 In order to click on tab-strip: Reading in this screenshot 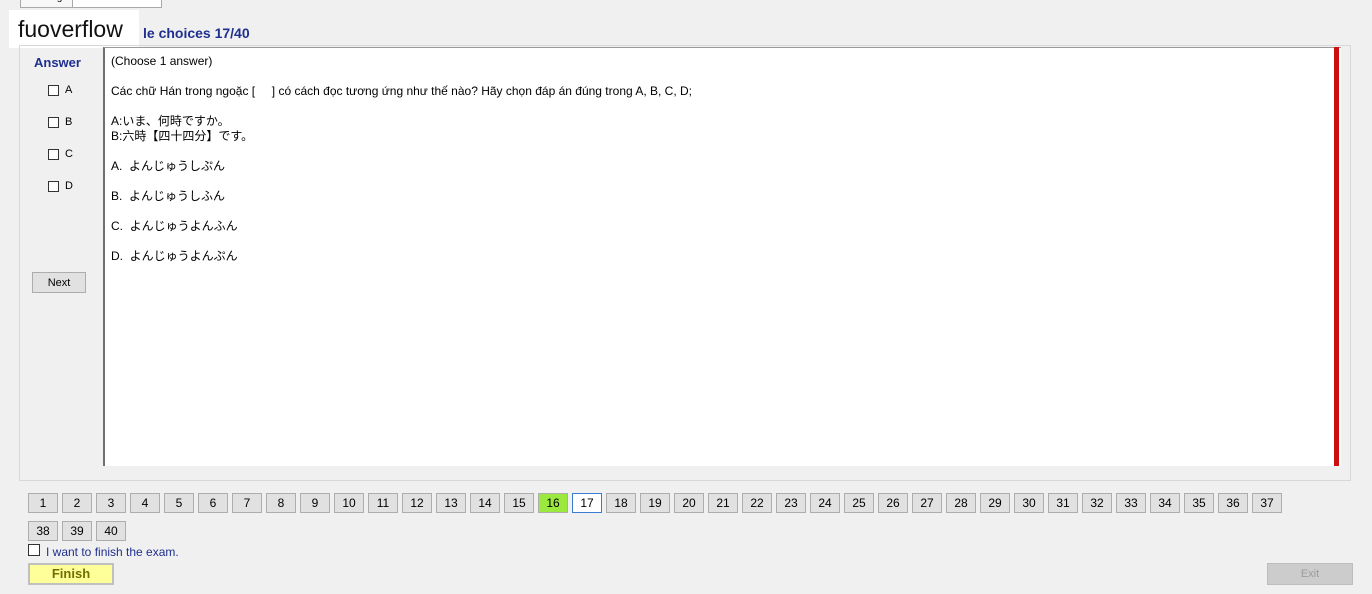, I will do `click(85, 4)`.